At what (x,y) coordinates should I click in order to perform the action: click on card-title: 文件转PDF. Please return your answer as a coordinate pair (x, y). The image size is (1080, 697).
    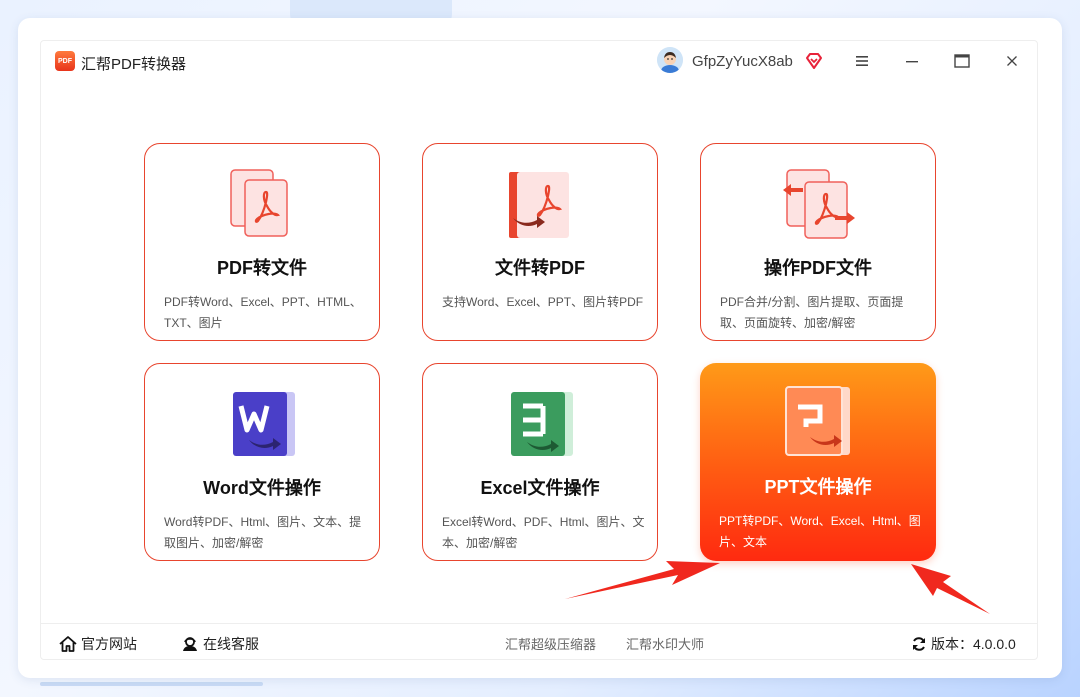
    Looking at the image, I should click on (540, 268).